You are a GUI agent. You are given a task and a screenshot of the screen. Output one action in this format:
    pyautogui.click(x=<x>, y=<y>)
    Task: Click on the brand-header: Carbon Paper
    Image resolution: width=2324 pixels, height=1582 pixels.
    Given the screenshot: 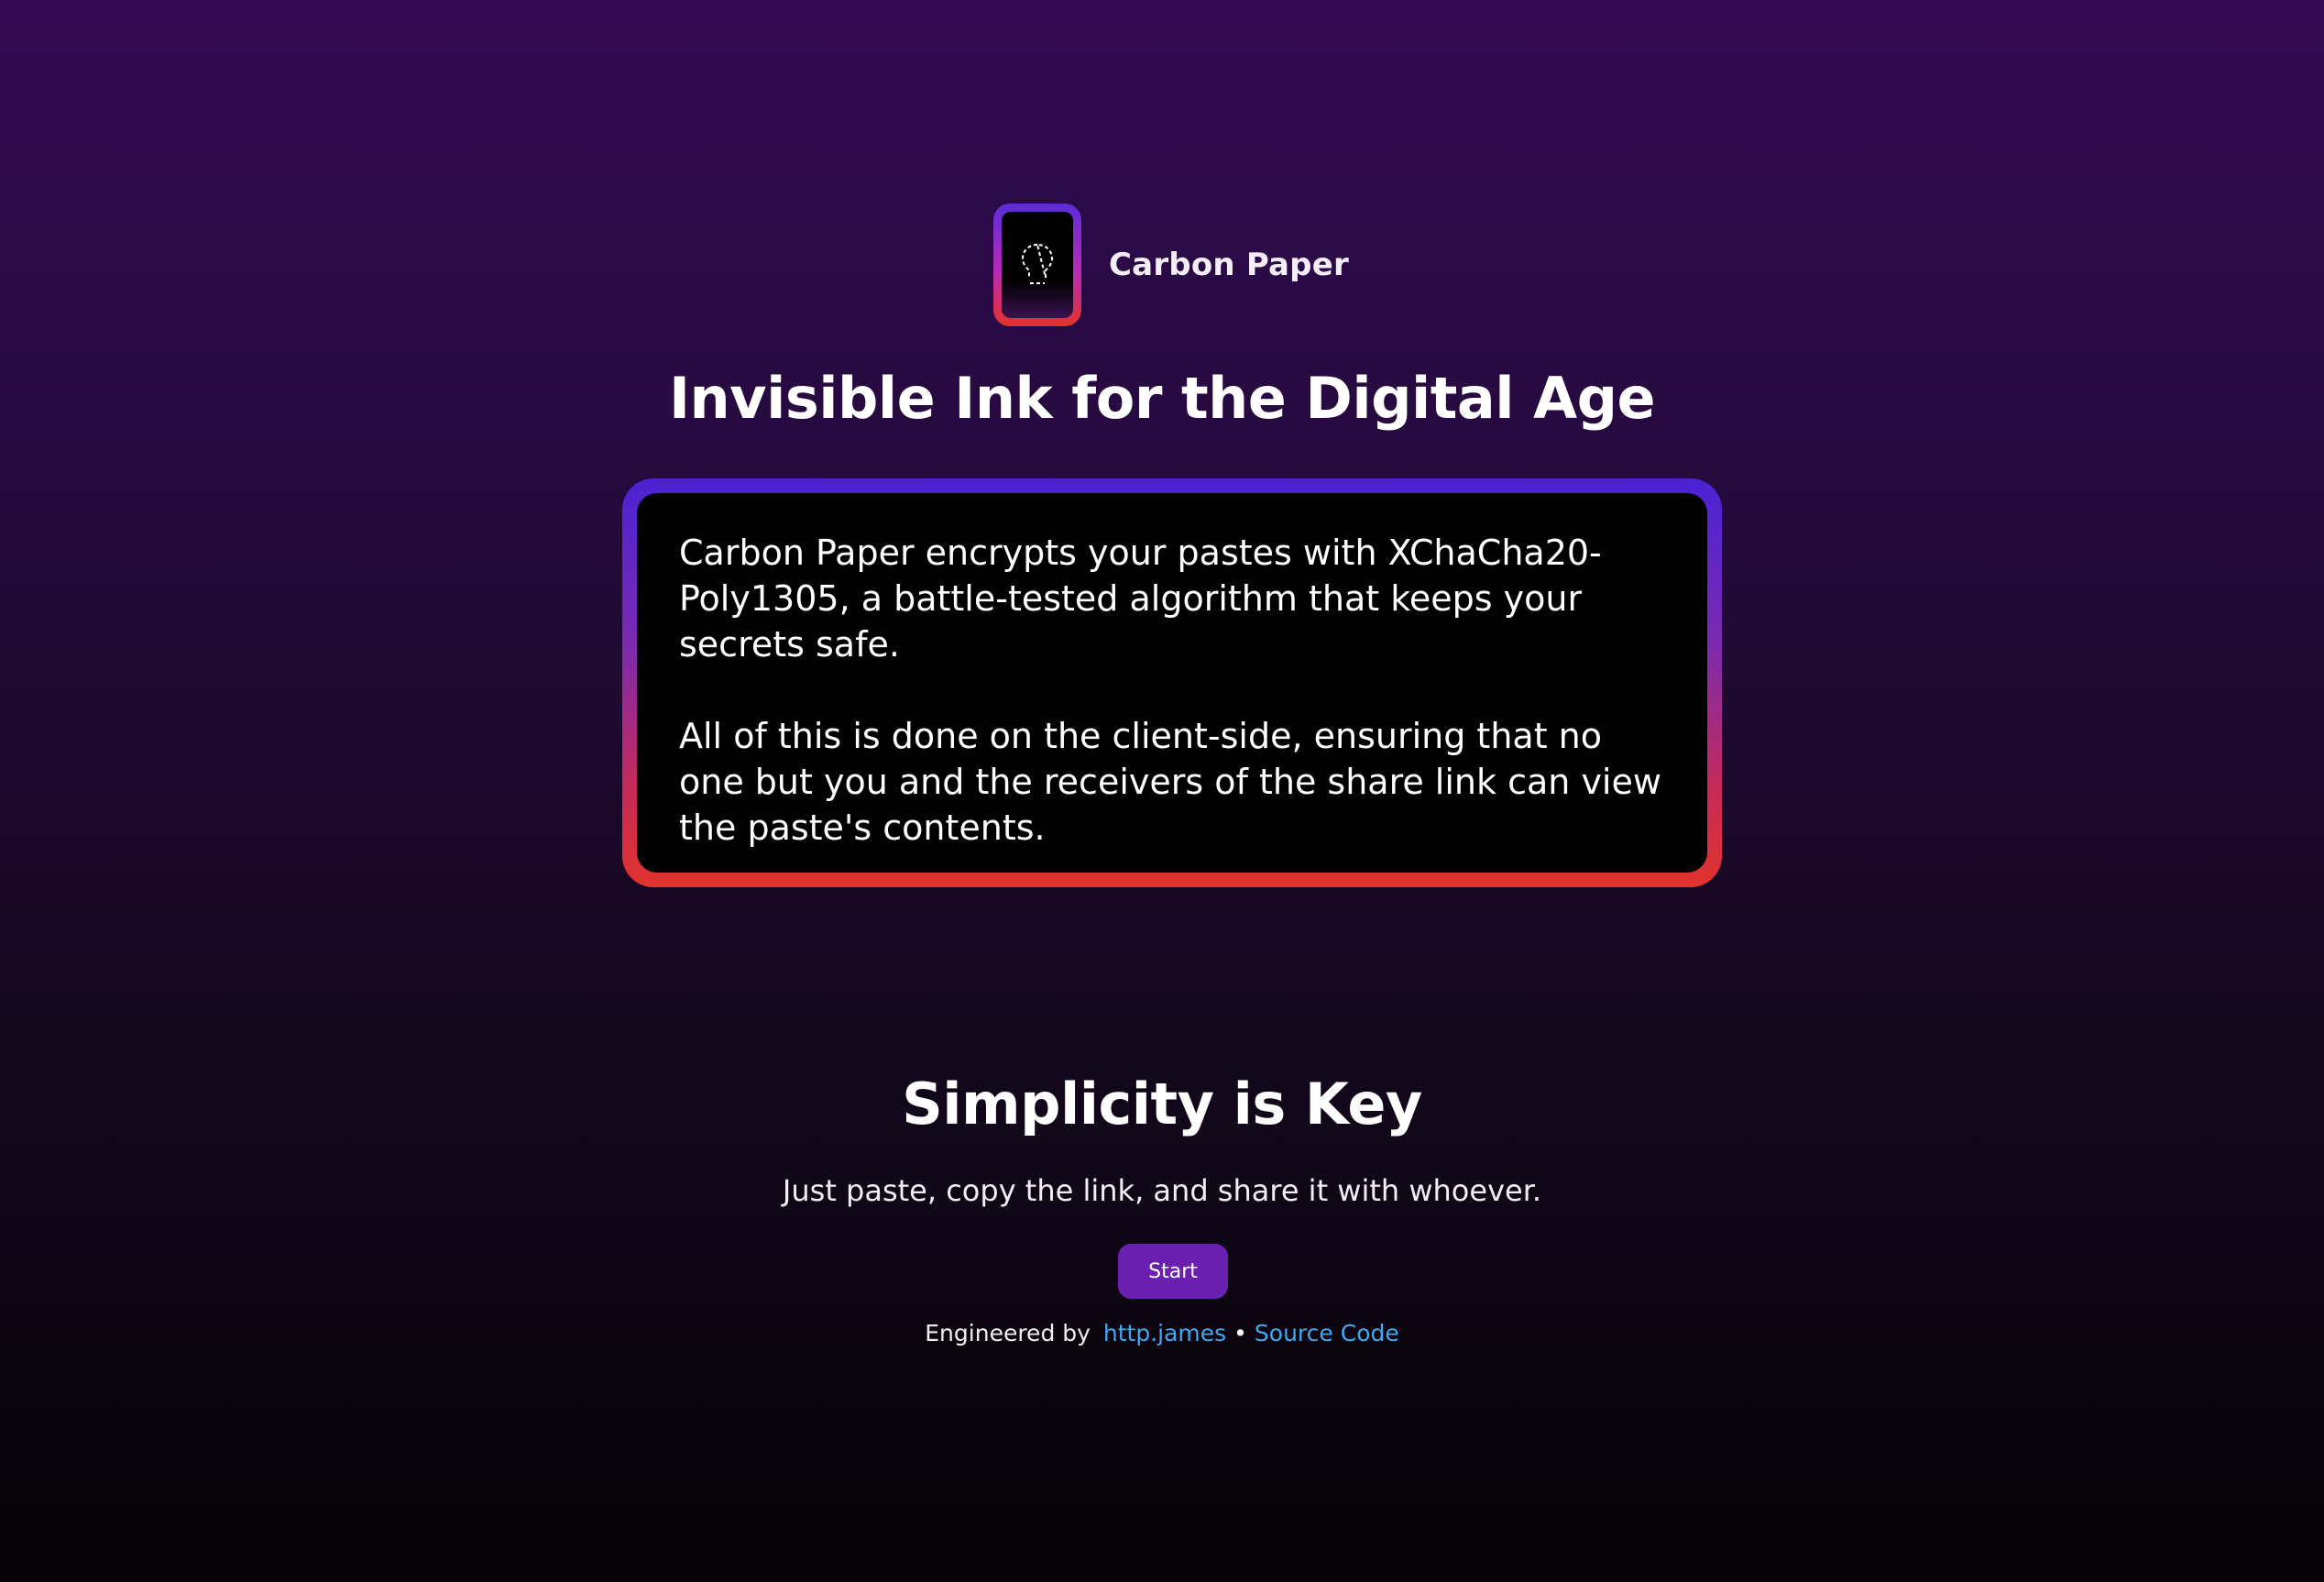 What is the action you would take?
    pyautogui.click(x=1162, y=264)
    